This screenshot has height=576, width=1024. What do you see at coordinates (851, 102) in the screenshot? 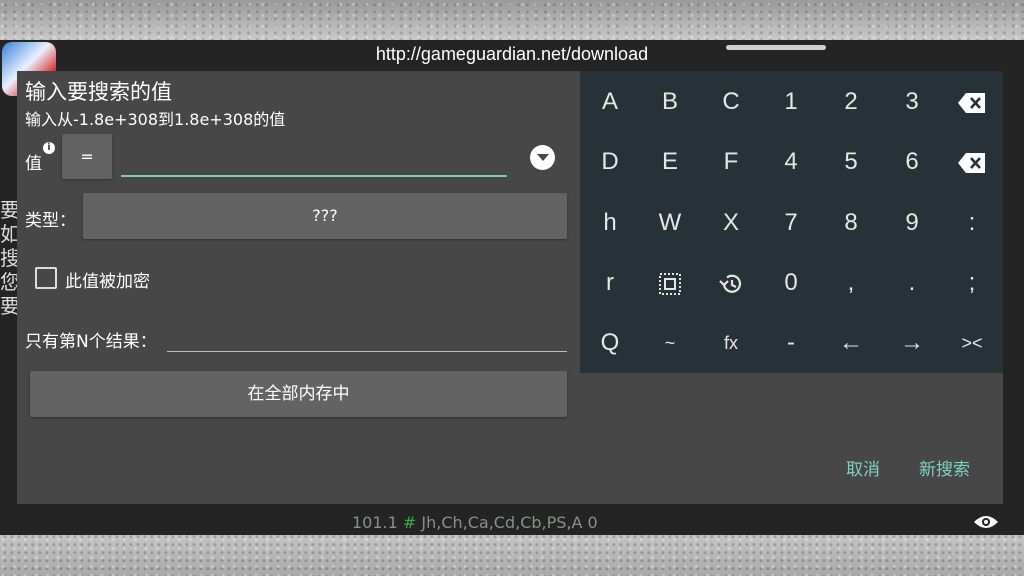
I see `keypad-key: 2` at bounding box center [851, 102].